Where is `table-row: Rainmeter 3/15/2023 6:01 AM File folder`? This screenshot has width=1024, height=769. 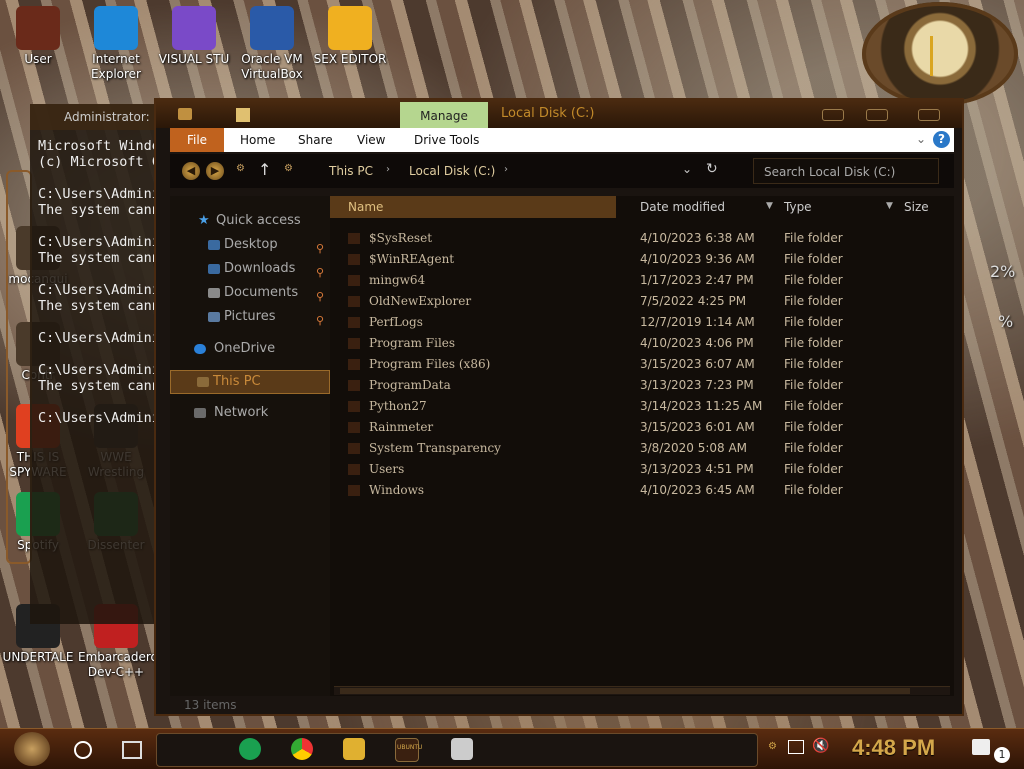 table-row: Rainmeter 3/15/2023 6:01 AM File folder is located at coordinates (640, 427).